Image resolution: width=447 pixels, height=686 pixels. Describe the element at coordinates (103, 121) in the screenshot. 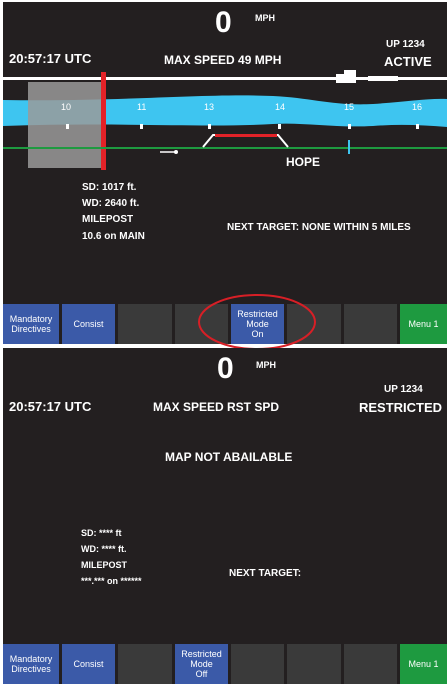

I see `train-position-marker` at that location.